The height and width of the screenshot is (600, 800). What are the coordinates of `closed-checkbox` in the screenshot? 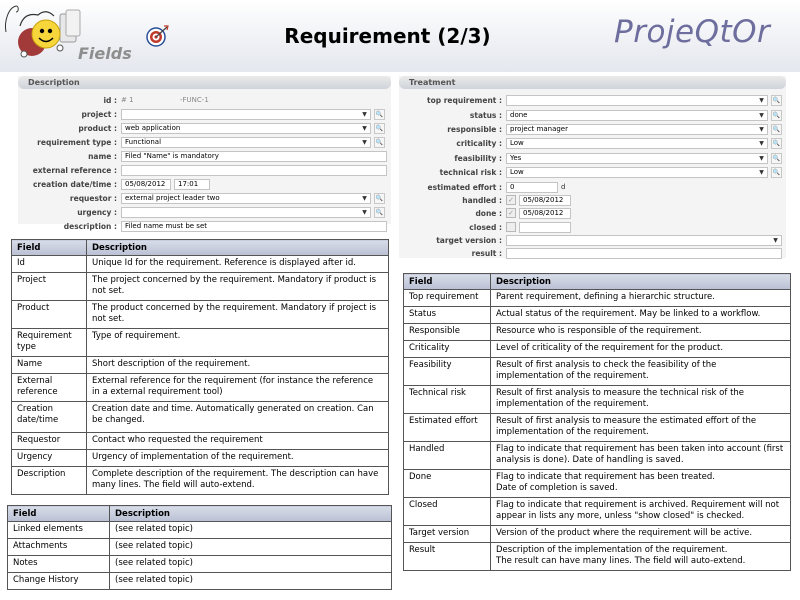 It's located at (511, 227).